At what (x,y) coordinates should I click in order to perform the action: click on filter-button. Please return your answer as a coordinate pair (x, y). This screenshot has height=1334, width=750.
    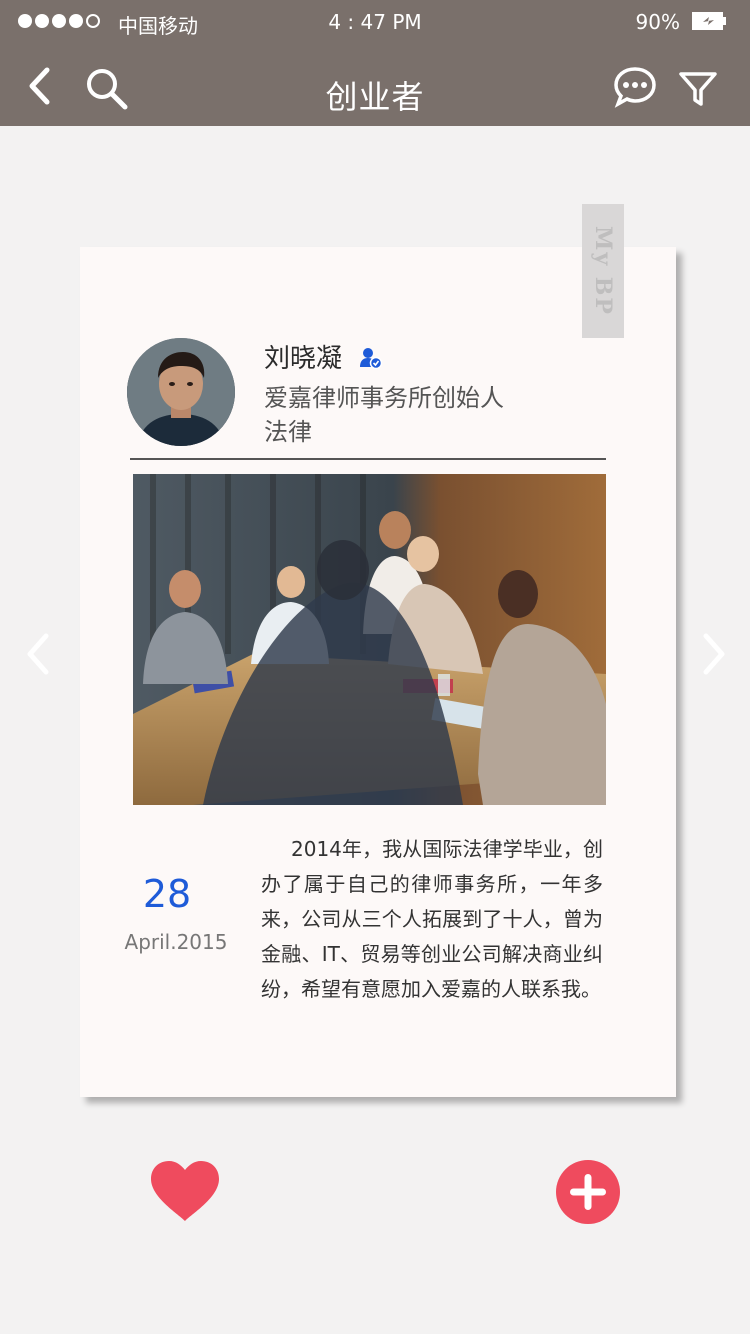
    Looking at the image, I should click on (698, 88).